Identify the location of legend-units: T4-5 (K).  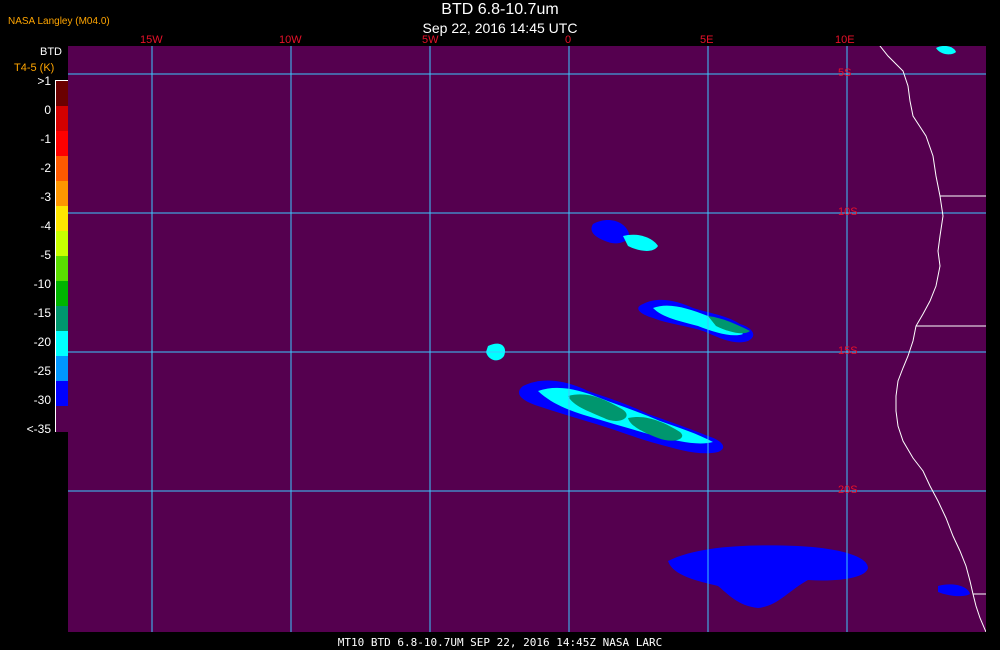
(34, 68).